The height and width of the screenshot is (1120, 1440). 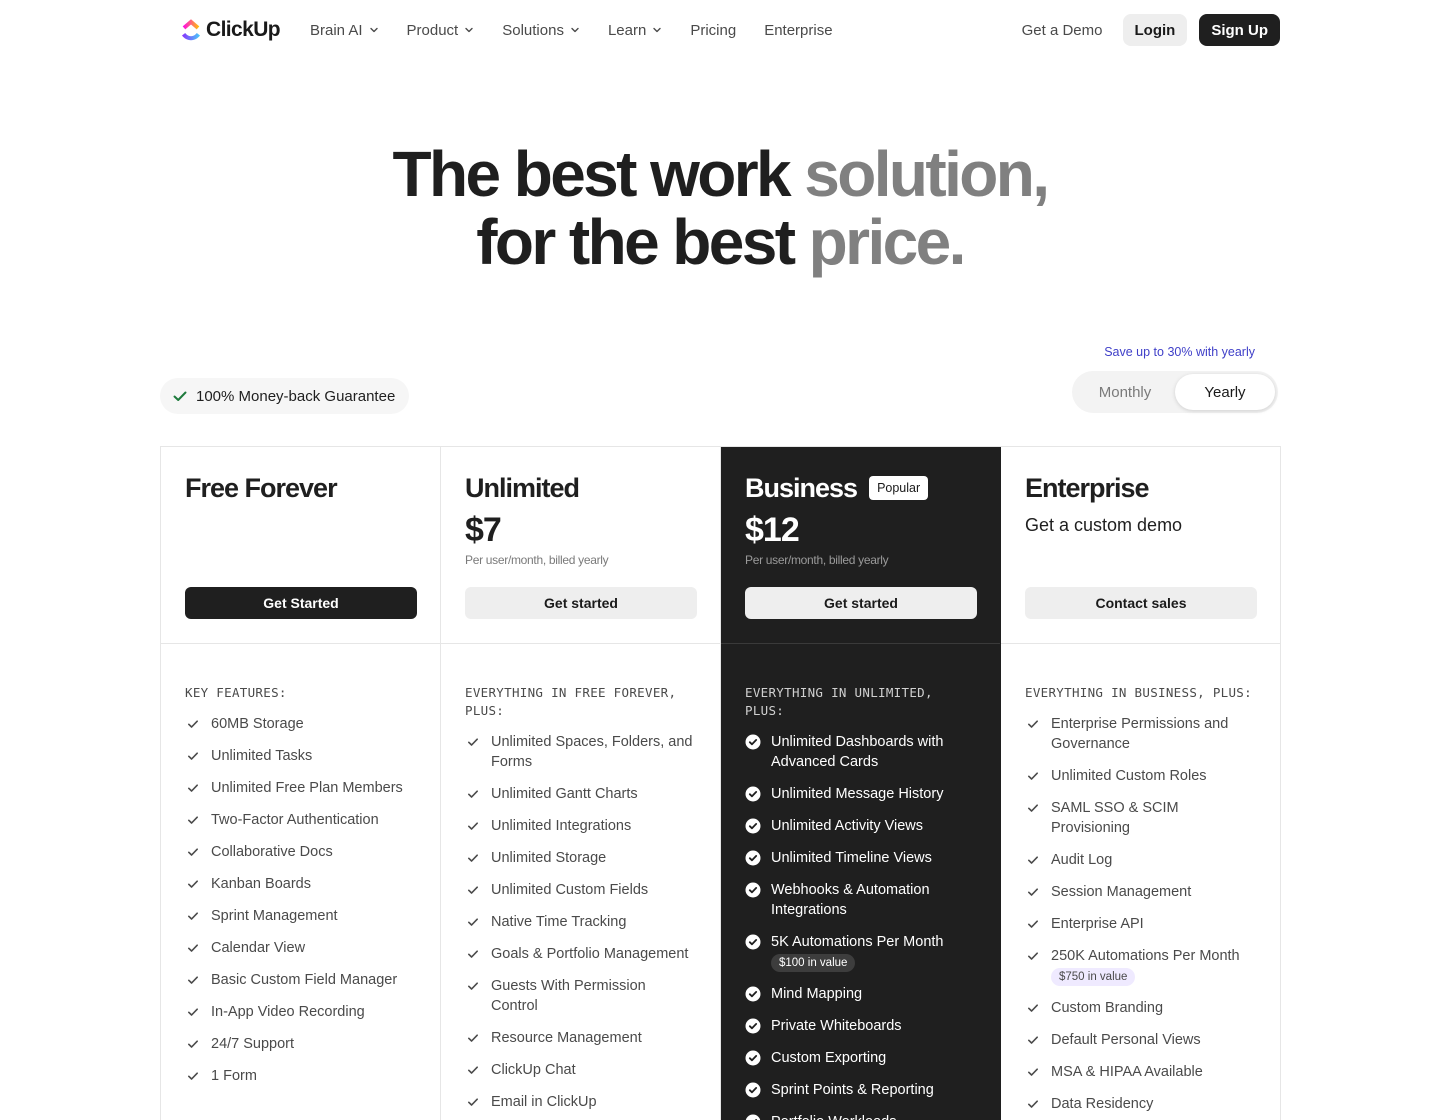 I want to click on feature-text-wrap: Sprint Points & Reporting, so click(x=852, y=1090).